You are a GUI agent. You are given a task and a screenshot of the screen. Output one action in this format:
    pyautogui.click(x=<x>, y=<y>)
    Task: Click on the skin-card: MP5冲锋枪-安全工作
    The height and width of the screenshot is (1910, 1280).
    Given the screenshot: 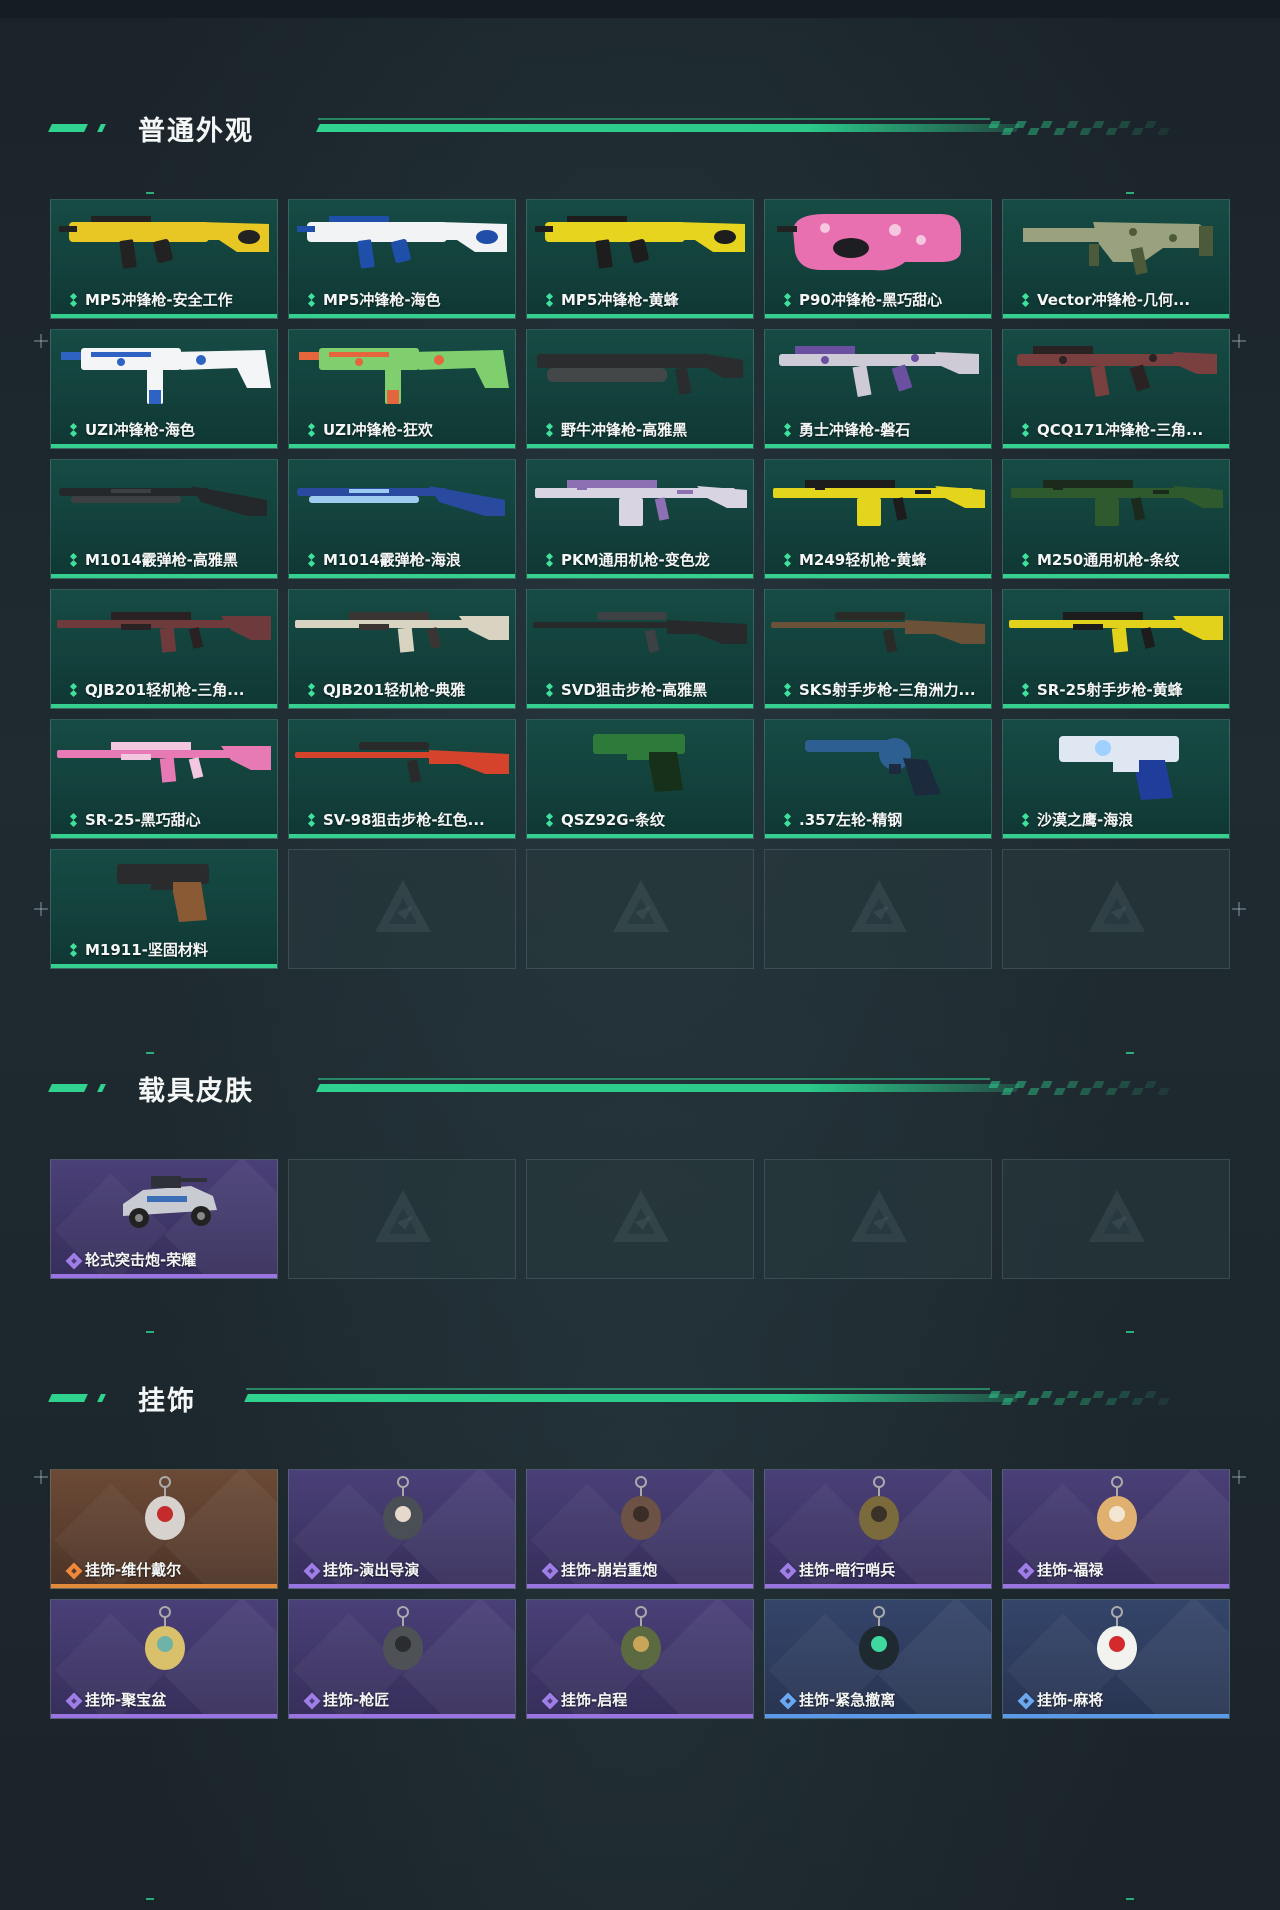 What is the action you would take?
    pyautogui.click(x=164, y=259)
    